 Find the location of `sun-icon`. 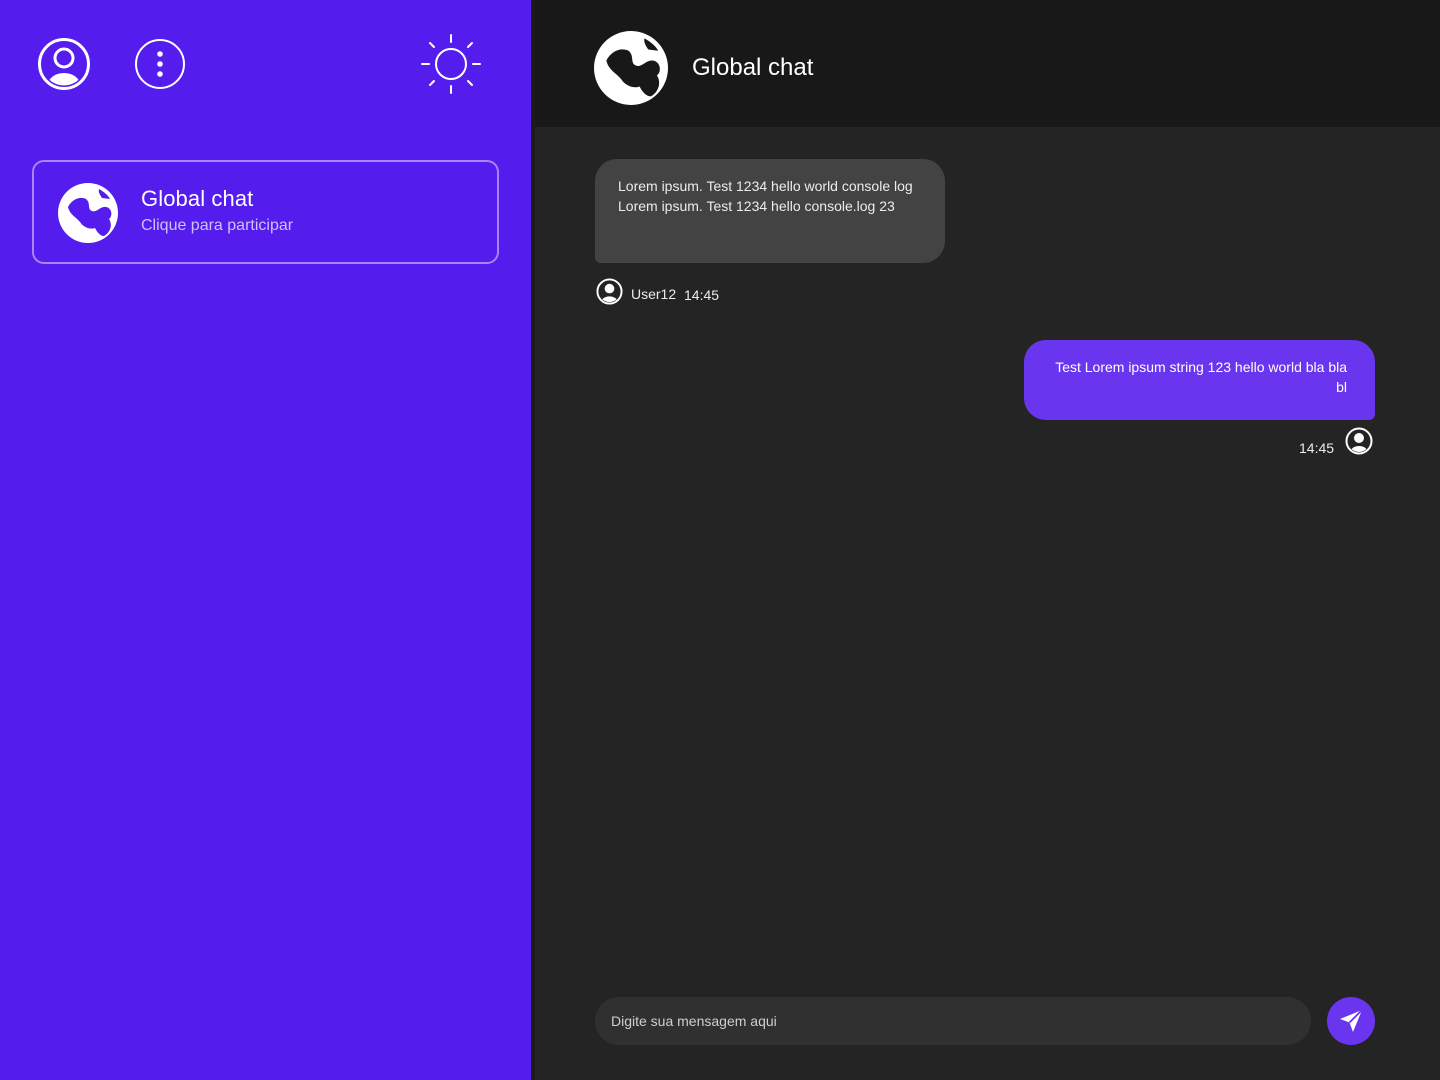

sun-icon is located at coordinates (451, 64).